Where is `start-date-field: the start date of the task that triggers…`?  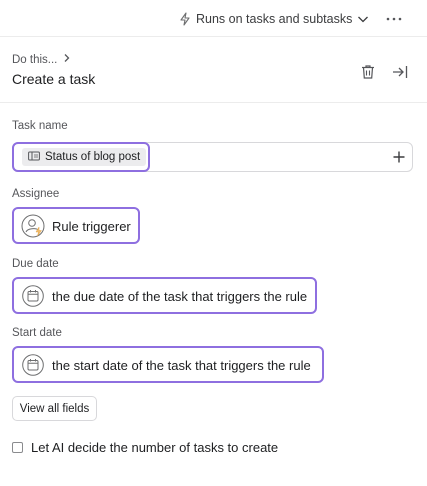
start-date-field: the start date of the task that triggers… is located at coordinates (168, 364).